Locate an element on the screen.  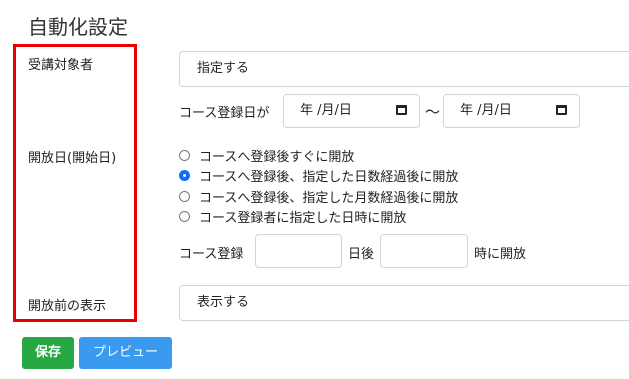
date-to-placeholder: 年 /月/日 is located at coordinates (486, 110).